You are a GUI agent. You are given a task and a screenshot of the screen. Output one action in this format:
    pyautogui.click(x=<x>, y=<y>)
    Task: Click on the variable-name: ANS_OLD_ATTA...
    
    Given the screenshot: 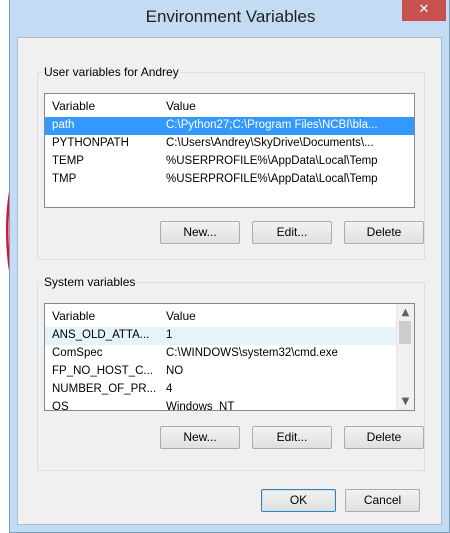 What is the action you would take?
    pyautogui.click(x=101, y=335)
    